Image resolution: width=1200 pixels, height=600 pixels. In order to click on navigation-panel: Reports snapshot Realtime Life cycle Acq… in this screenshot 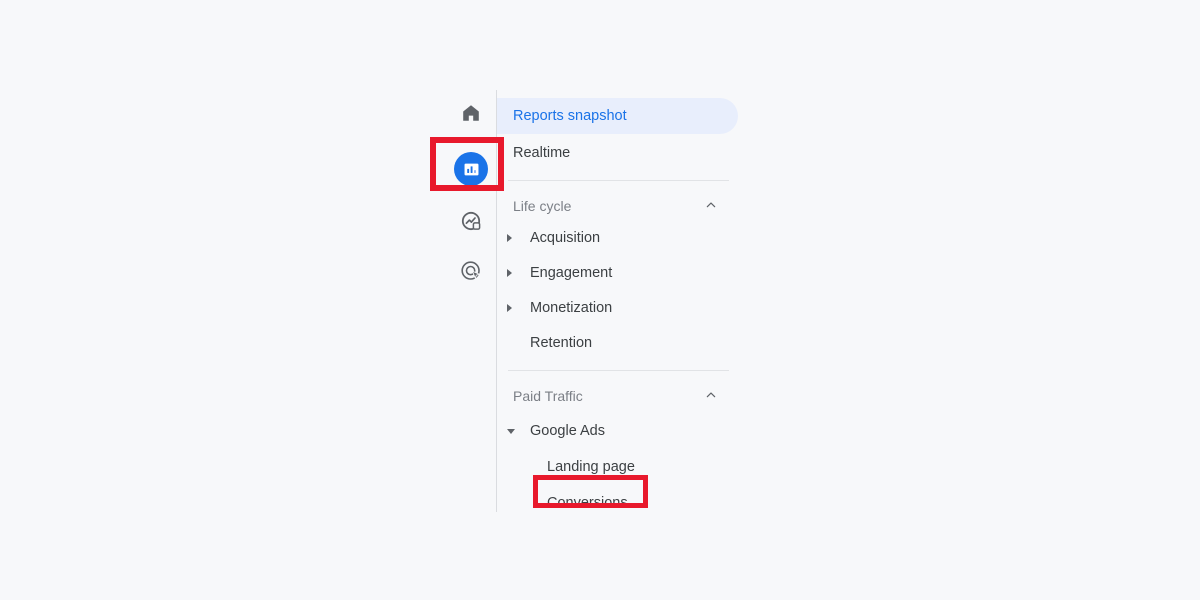, I will do `click(622, 304)`.